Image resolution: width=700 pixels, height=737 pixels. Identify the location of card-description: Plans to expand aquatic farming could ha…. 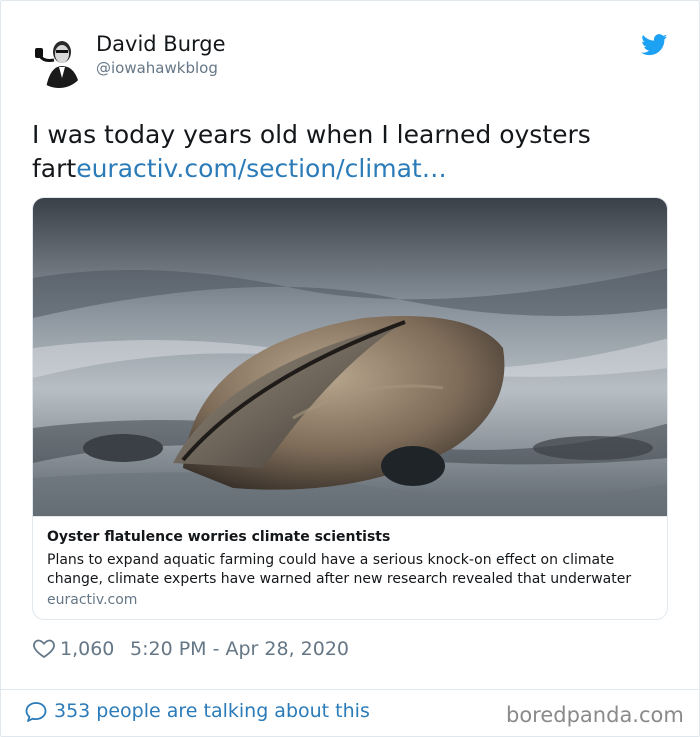
(339, 569).